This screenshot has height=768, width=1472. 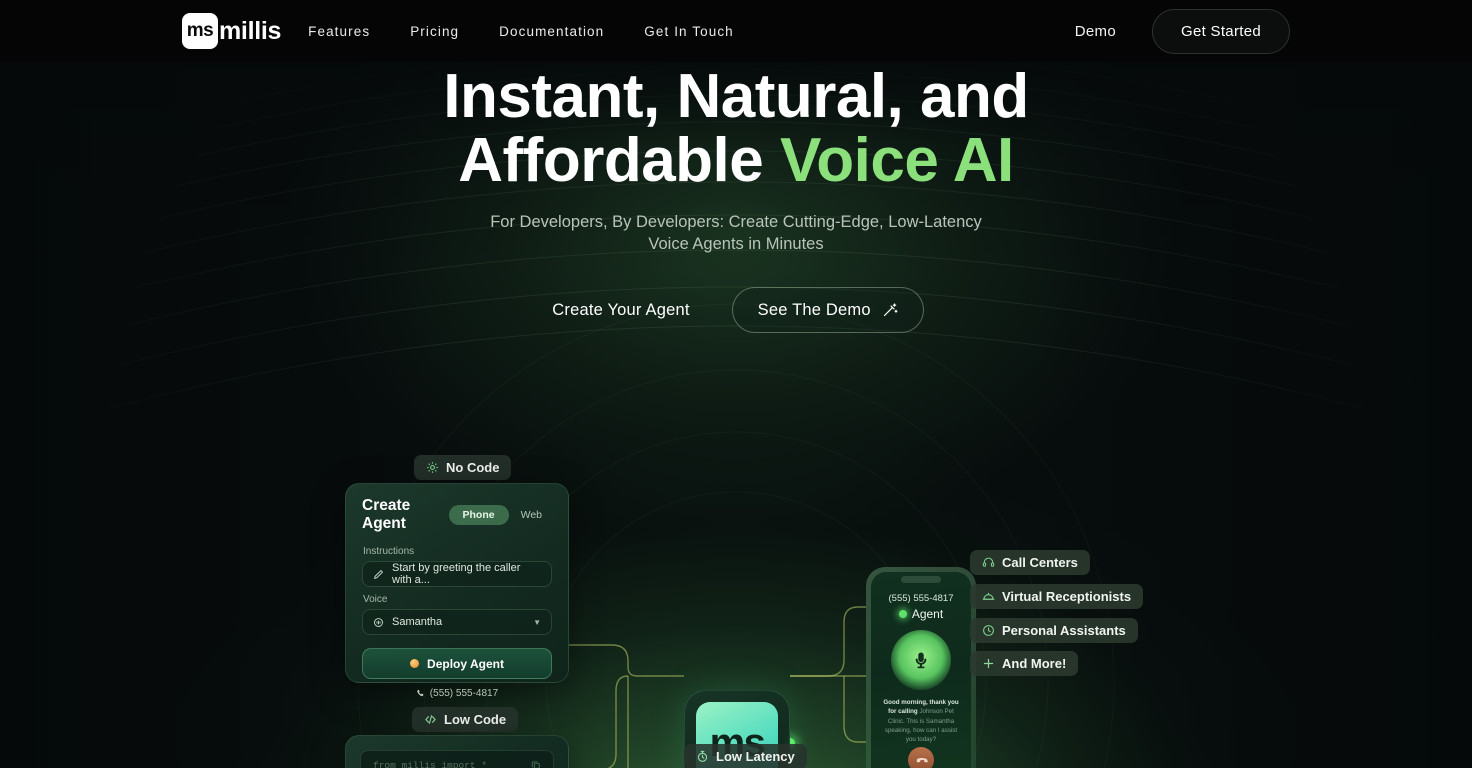 I want to click on call-agent-label: Agent, so click(x=927, y=614).